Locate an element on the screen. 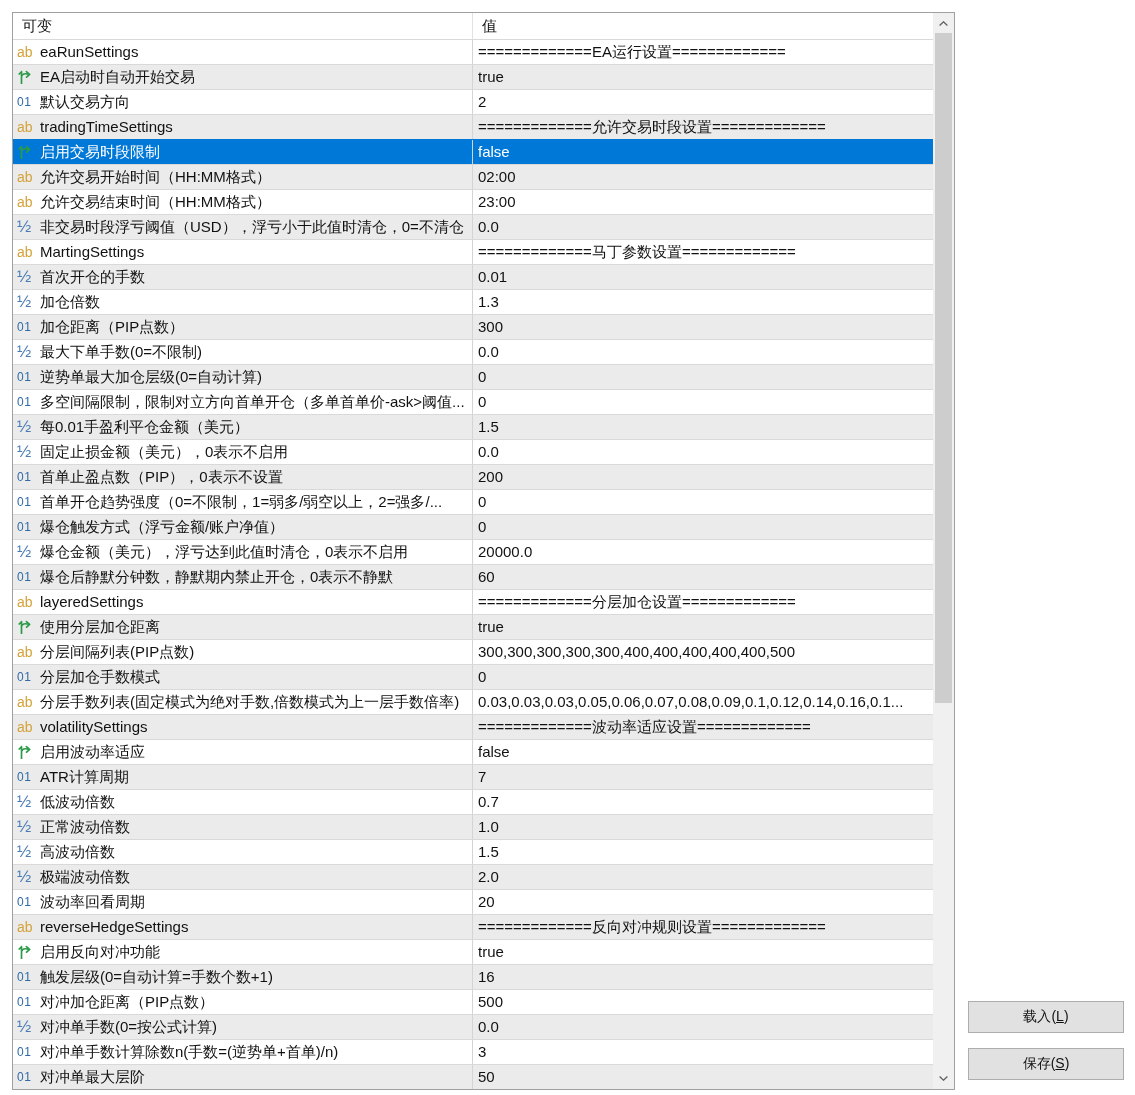  table-row: ab reverseHedgeSettings =============反向对冲规则设置============= is located at coordinates (473, 926).